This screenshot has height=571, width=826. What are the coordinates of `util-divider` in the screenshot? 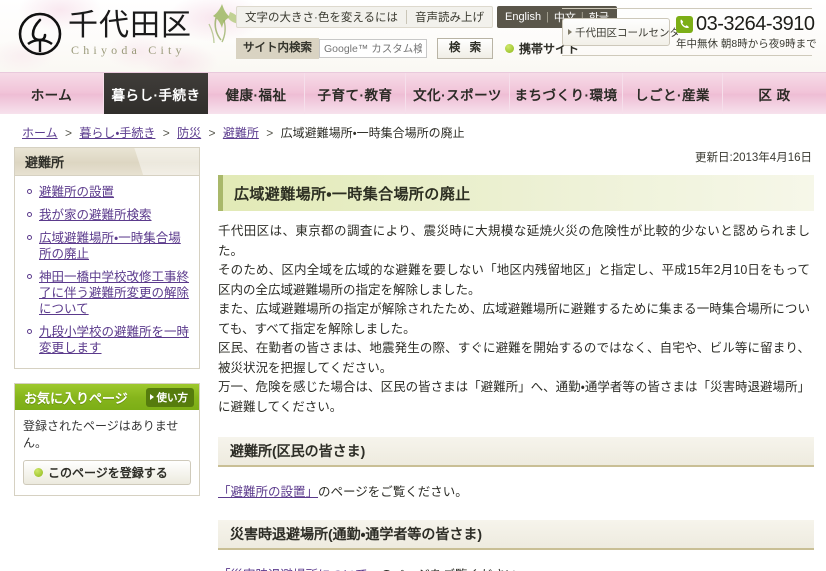 It's located at (406, 17).